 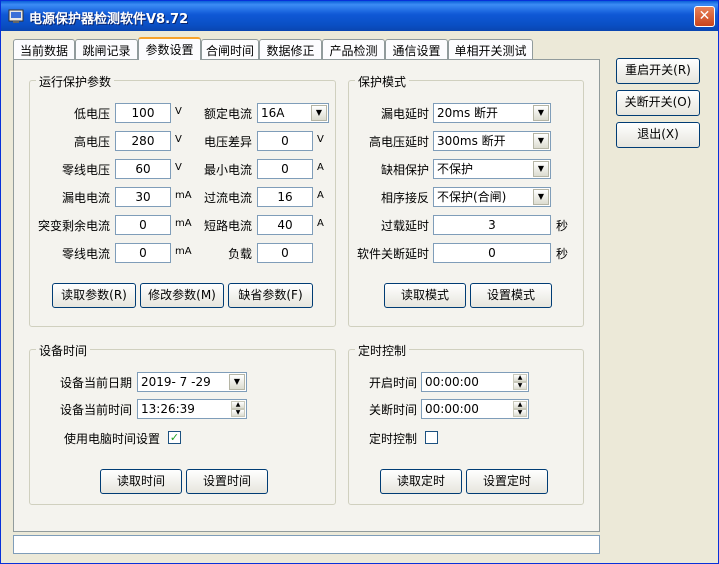 I want to click on set-timer-button: 设置定时, so click(x=507, y=481).